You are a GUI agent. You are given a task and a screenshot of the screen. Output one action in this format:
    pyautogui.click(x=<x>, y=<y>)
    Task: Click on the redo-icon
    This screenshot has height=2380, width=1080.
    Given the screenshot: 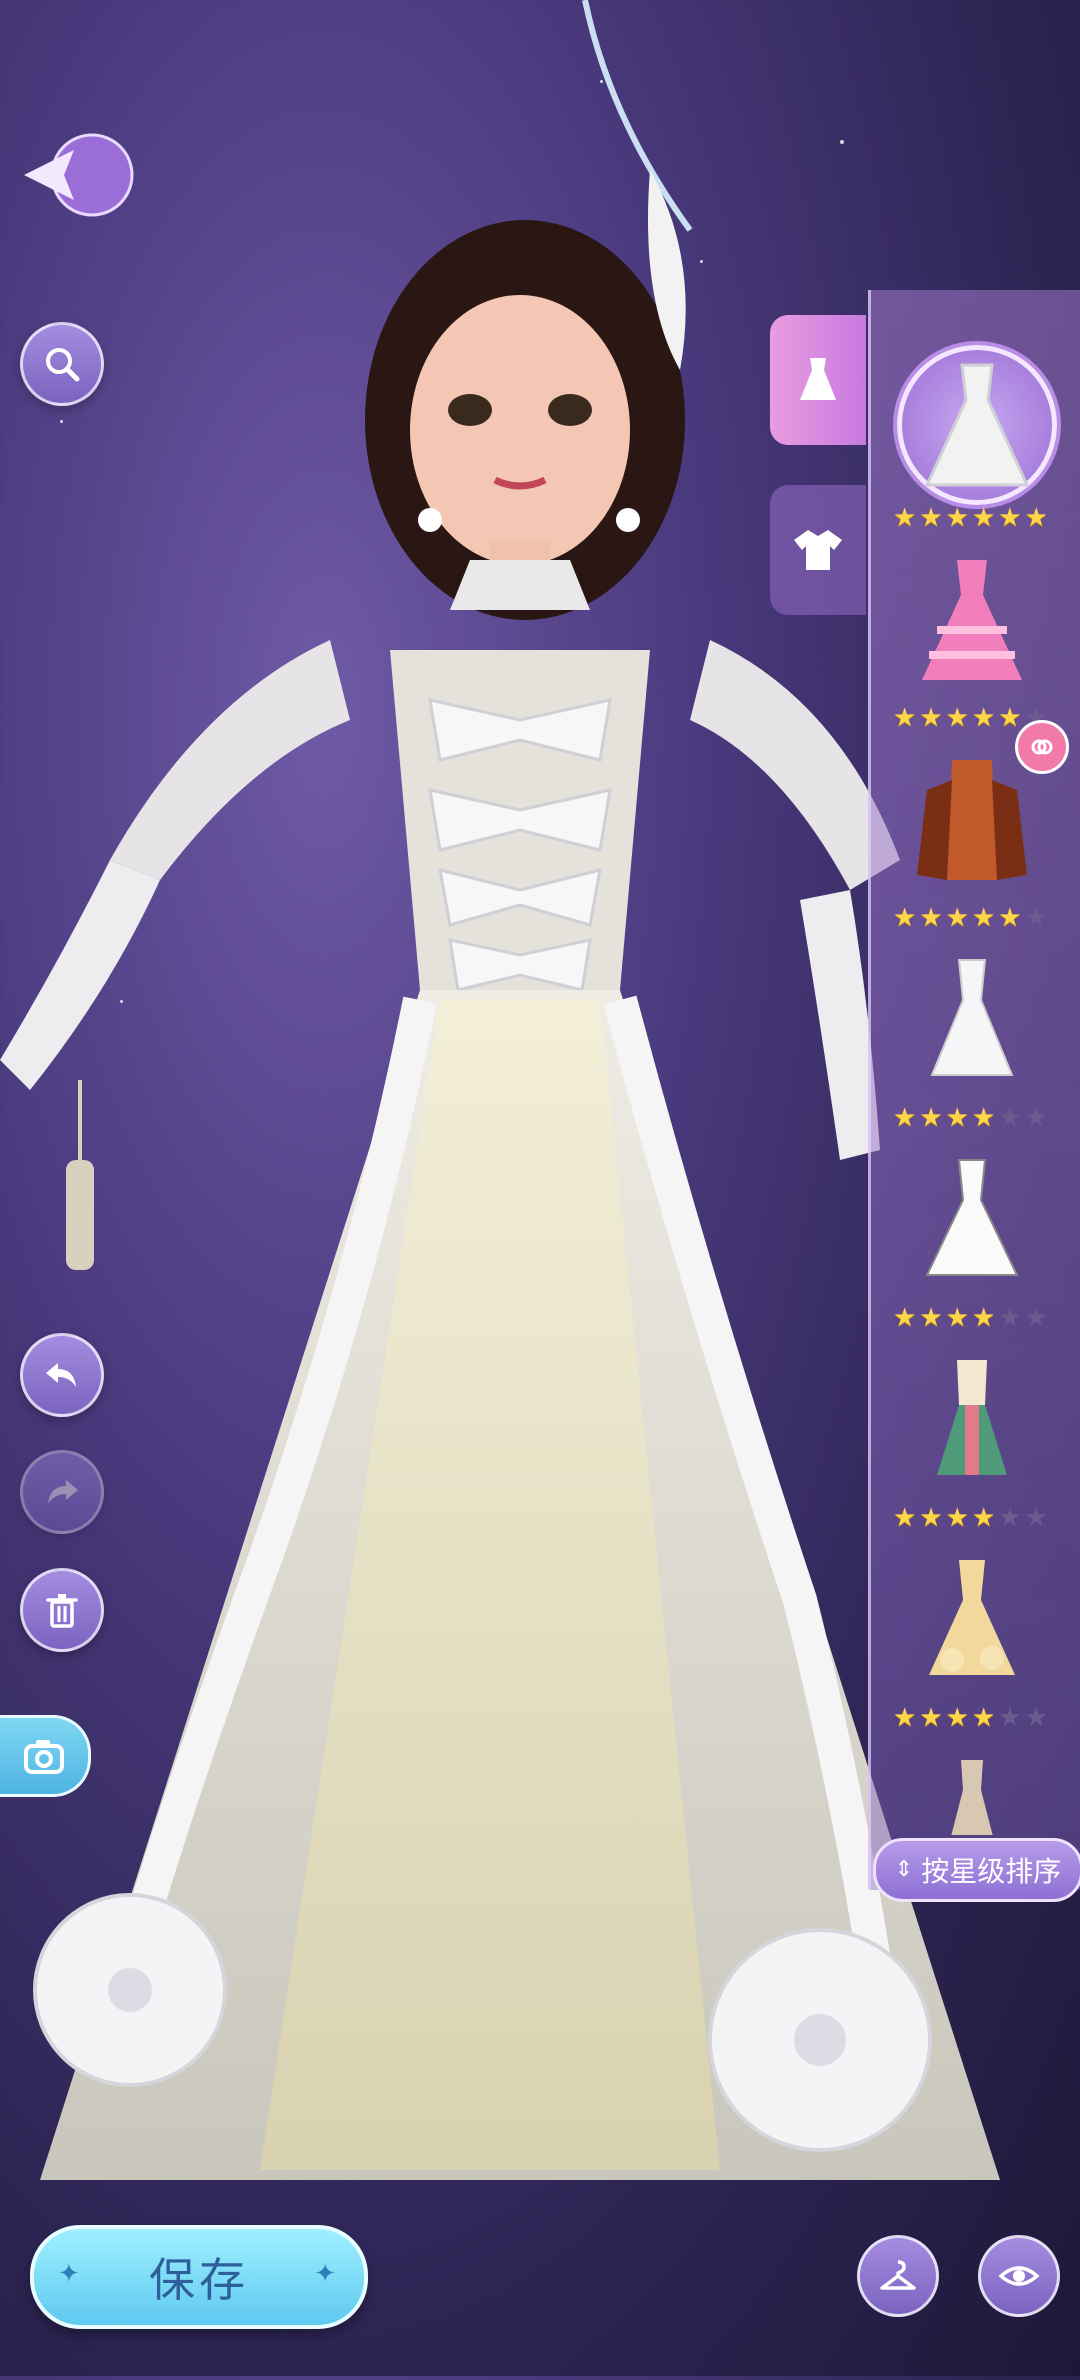 What is the action you would take?
    pyautogui.click(x=63, y=1492)
    